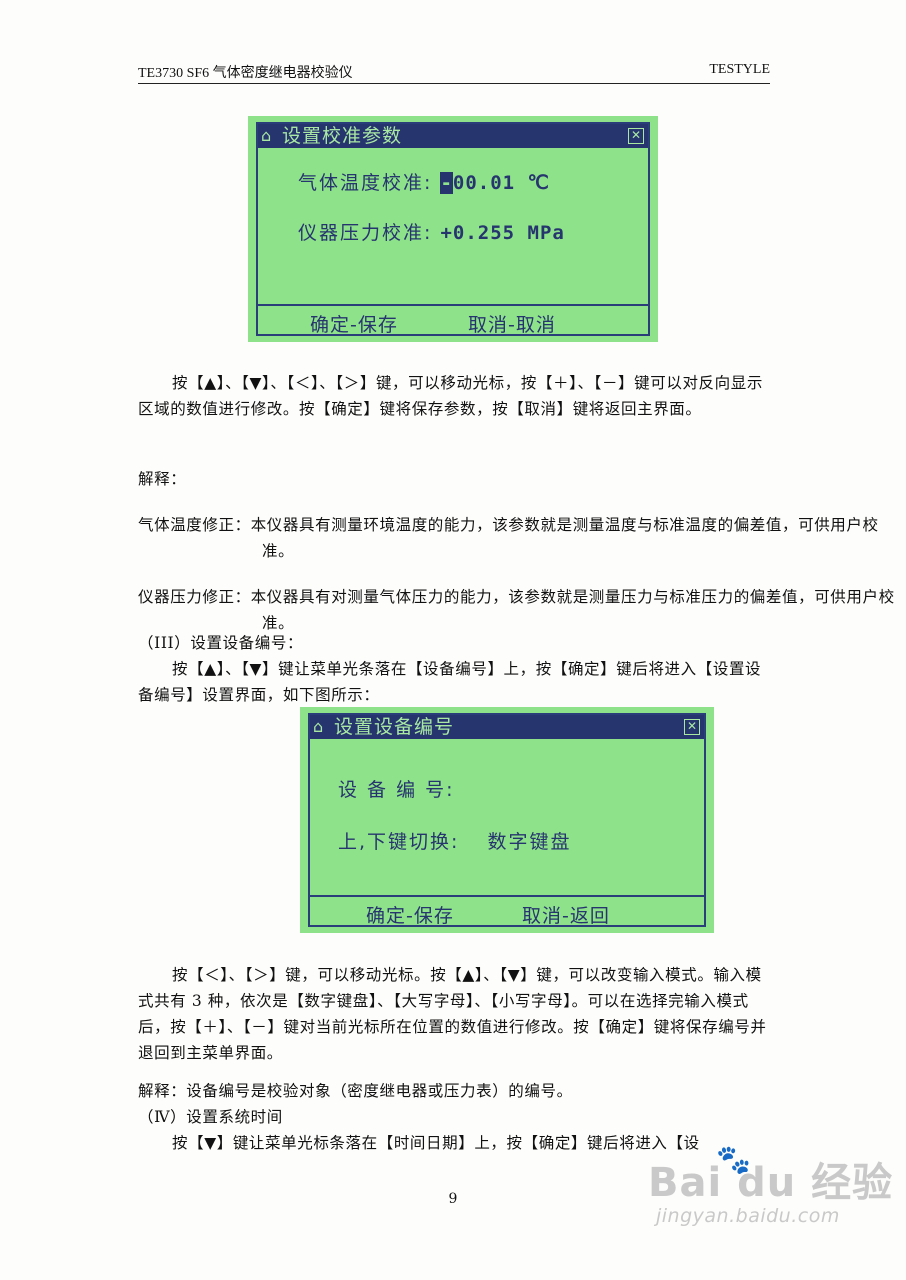 The height and width of the screenshot is (1280, 906). What do you see at coordinates (771, 1183) in the screenshot?
I see `watermark-brand: Bai du 经验` at bounding box center [771, 1183].